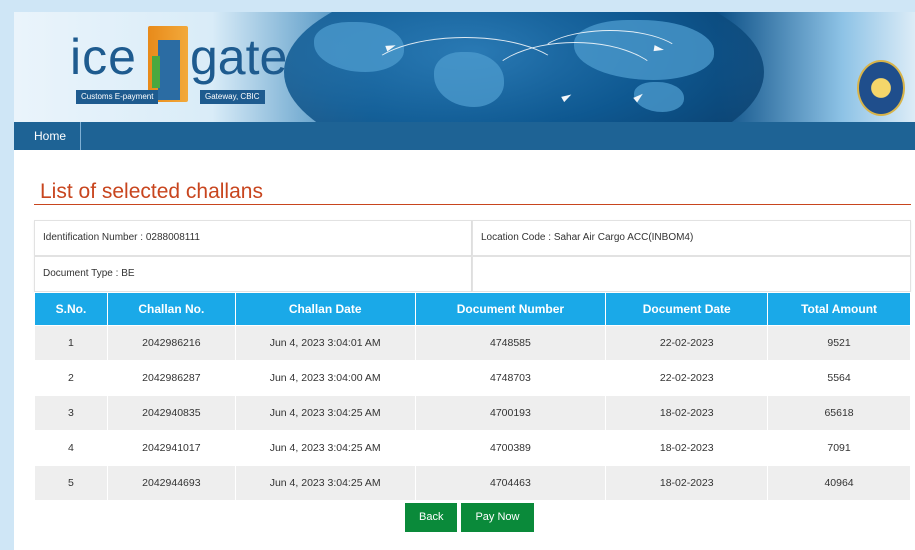  Describe the element at coordinates (472, 204) in the screenshot. I see `title-divider` at that location.